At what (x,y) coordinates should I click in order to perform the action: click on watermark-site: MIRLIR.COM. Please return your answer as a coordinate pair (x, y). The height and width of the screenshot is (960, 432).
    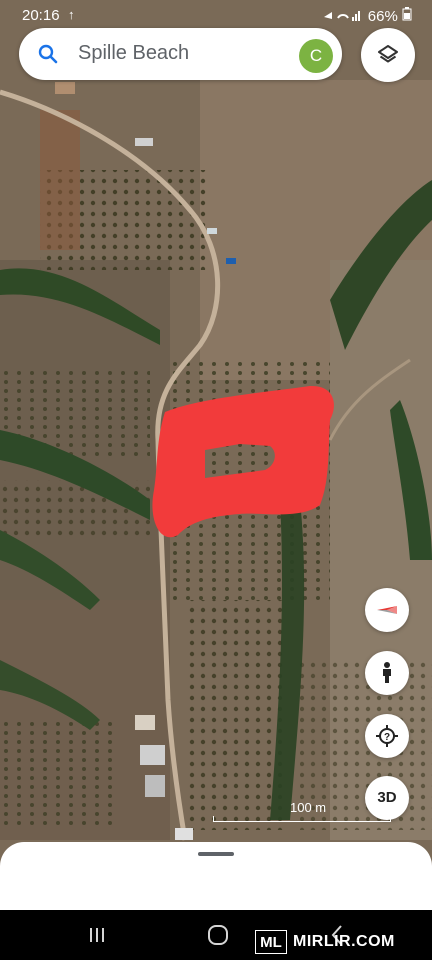
    Looking at the image, I should click on (344, 941).